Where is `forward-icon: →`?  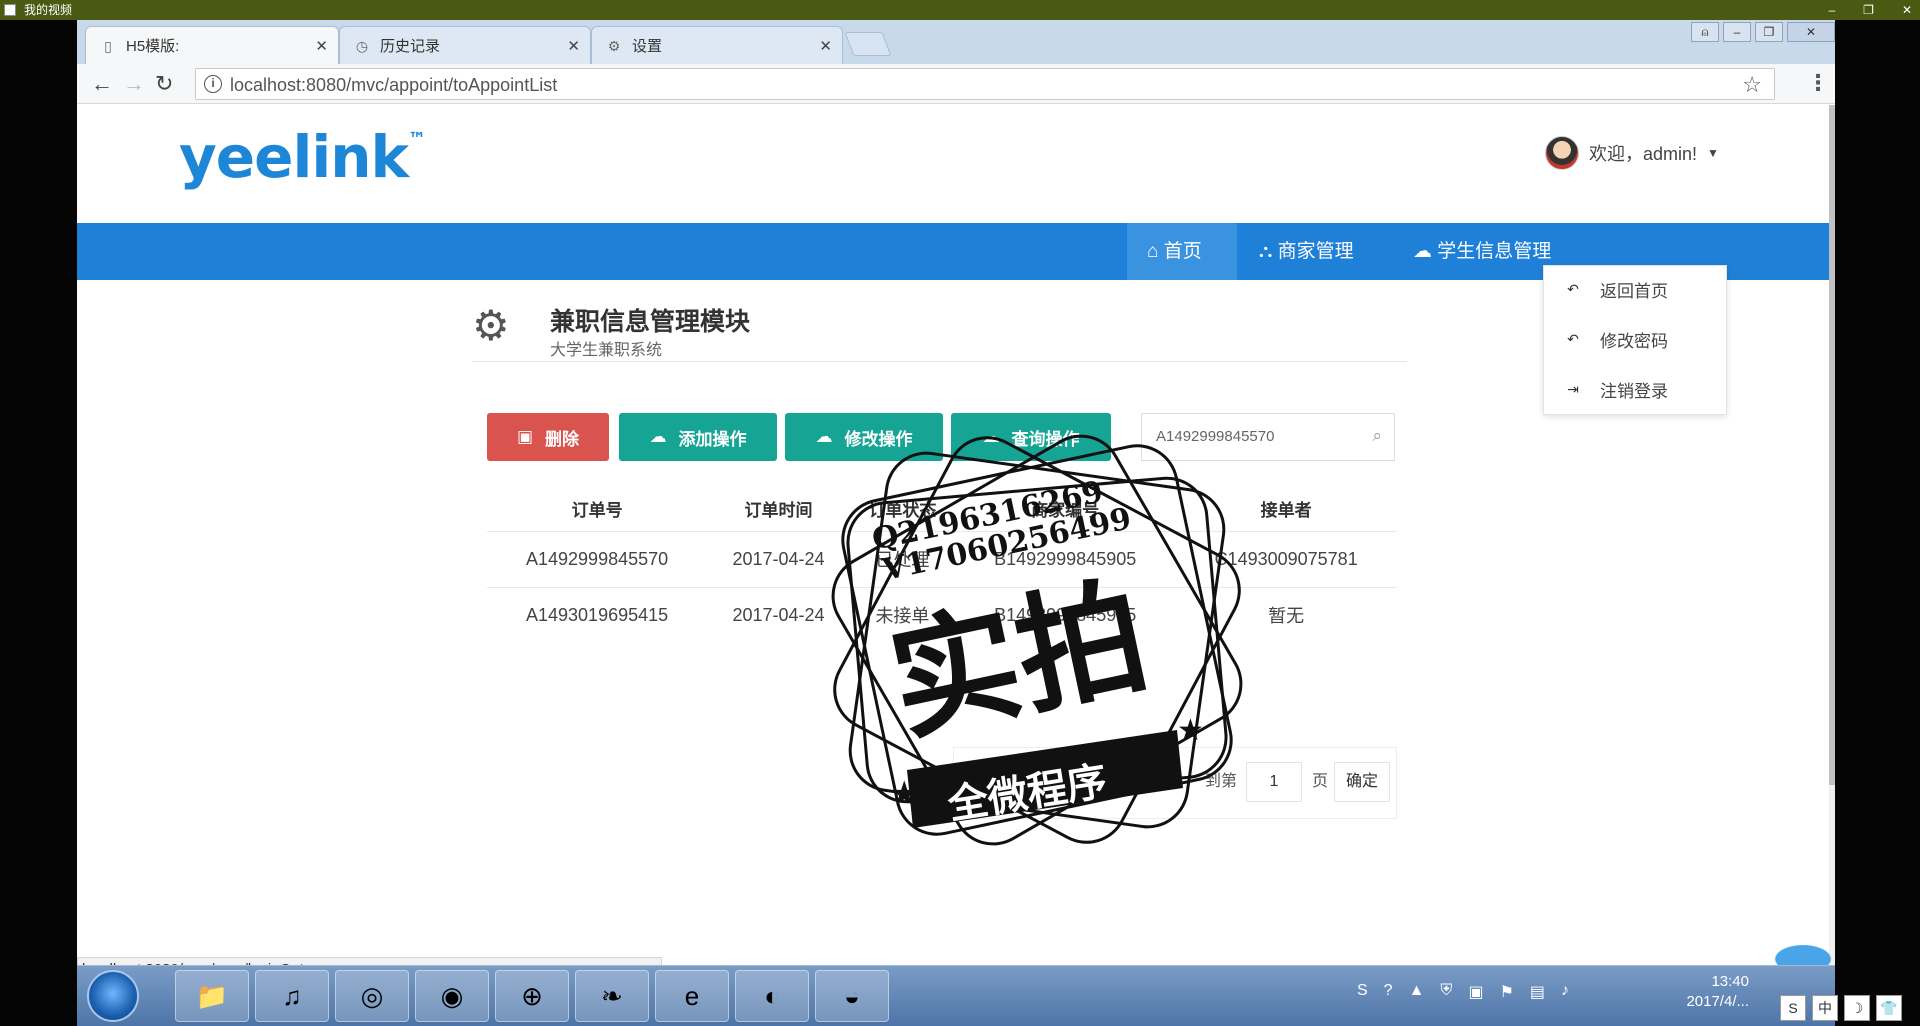 forward-icon: → is located at coordinates (134, 84).